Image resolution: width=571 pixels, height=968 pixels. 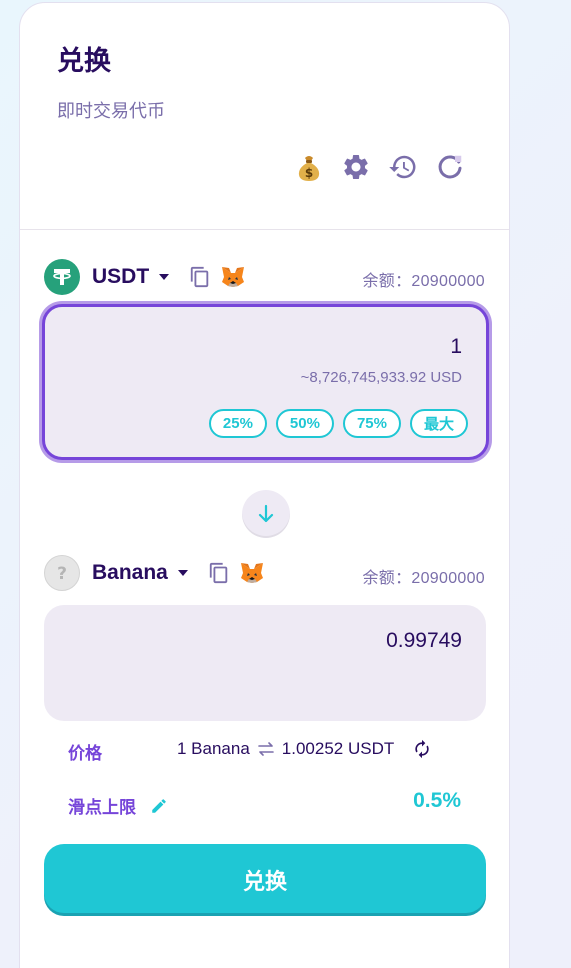 I want to click on percent-75-button: 75%, so click(x=371, y=423).